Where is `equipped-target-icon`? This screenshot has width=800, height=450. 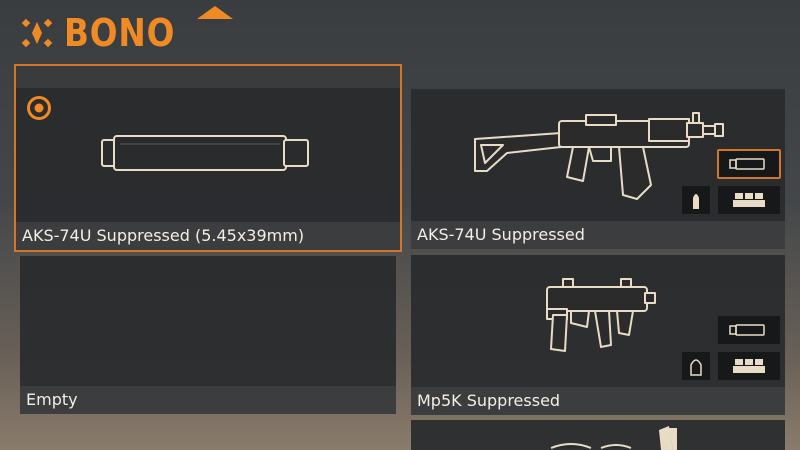
equipped-target-icon is located at coordinates (39, 108).